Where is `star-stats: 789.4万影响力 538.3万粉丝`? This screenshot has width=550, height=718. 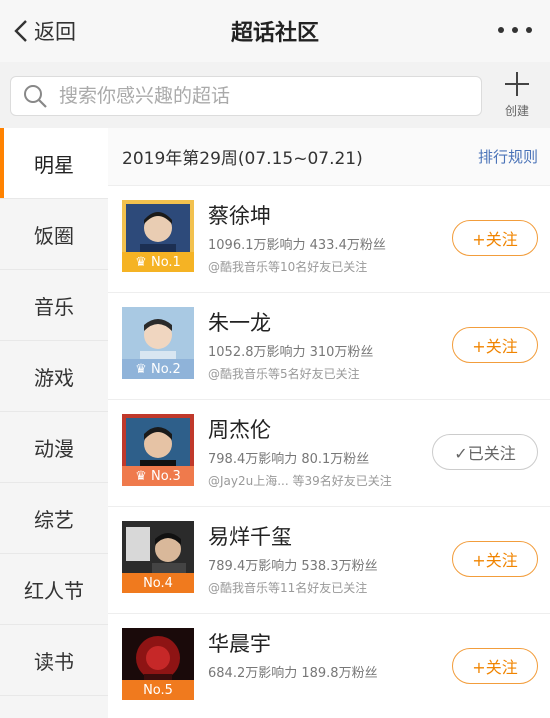
star-stats: 789.4万影响力 538.3万粉丝 is located at coordinates (293, 566).